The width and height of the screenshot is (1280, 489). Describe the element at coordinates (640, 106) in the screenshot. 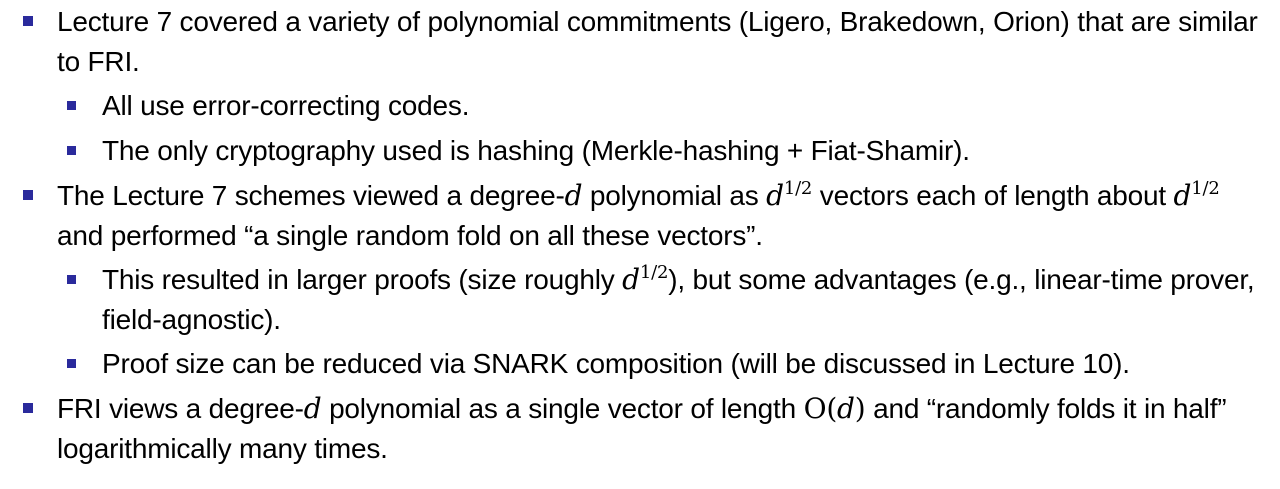

I see `sub-bullet-error-correcting: All use error-correcting codes.` at that location.